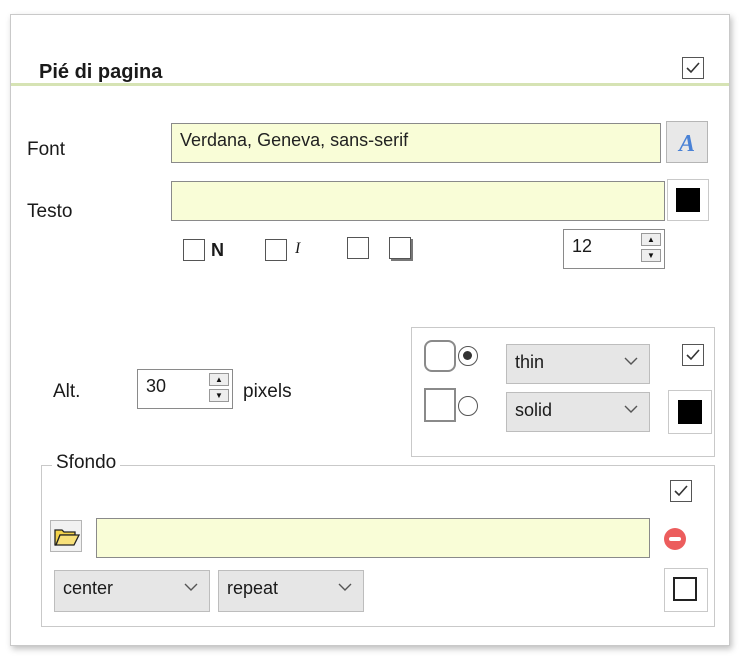 This screenshot has height=662, width=741. What do you see at coordinates (468, 356) in the screenshot?
I see `rounded-corner-radio` at bounding box center [468, 356].